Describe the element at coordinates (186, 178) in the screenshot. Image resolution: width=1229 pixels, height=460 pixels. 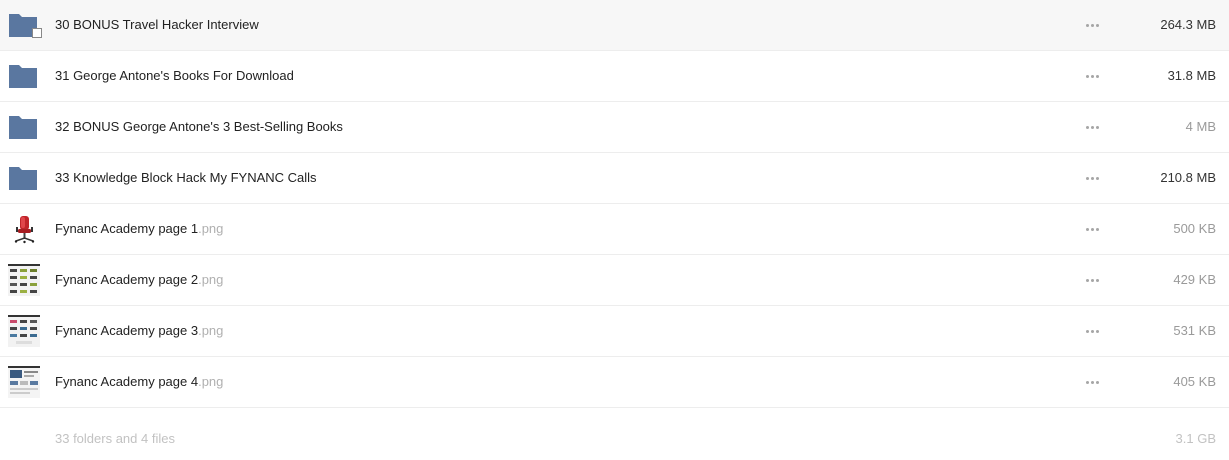
I see `file-name: 33 Knowledge Block Hack My FYNANC Calls` at that location.